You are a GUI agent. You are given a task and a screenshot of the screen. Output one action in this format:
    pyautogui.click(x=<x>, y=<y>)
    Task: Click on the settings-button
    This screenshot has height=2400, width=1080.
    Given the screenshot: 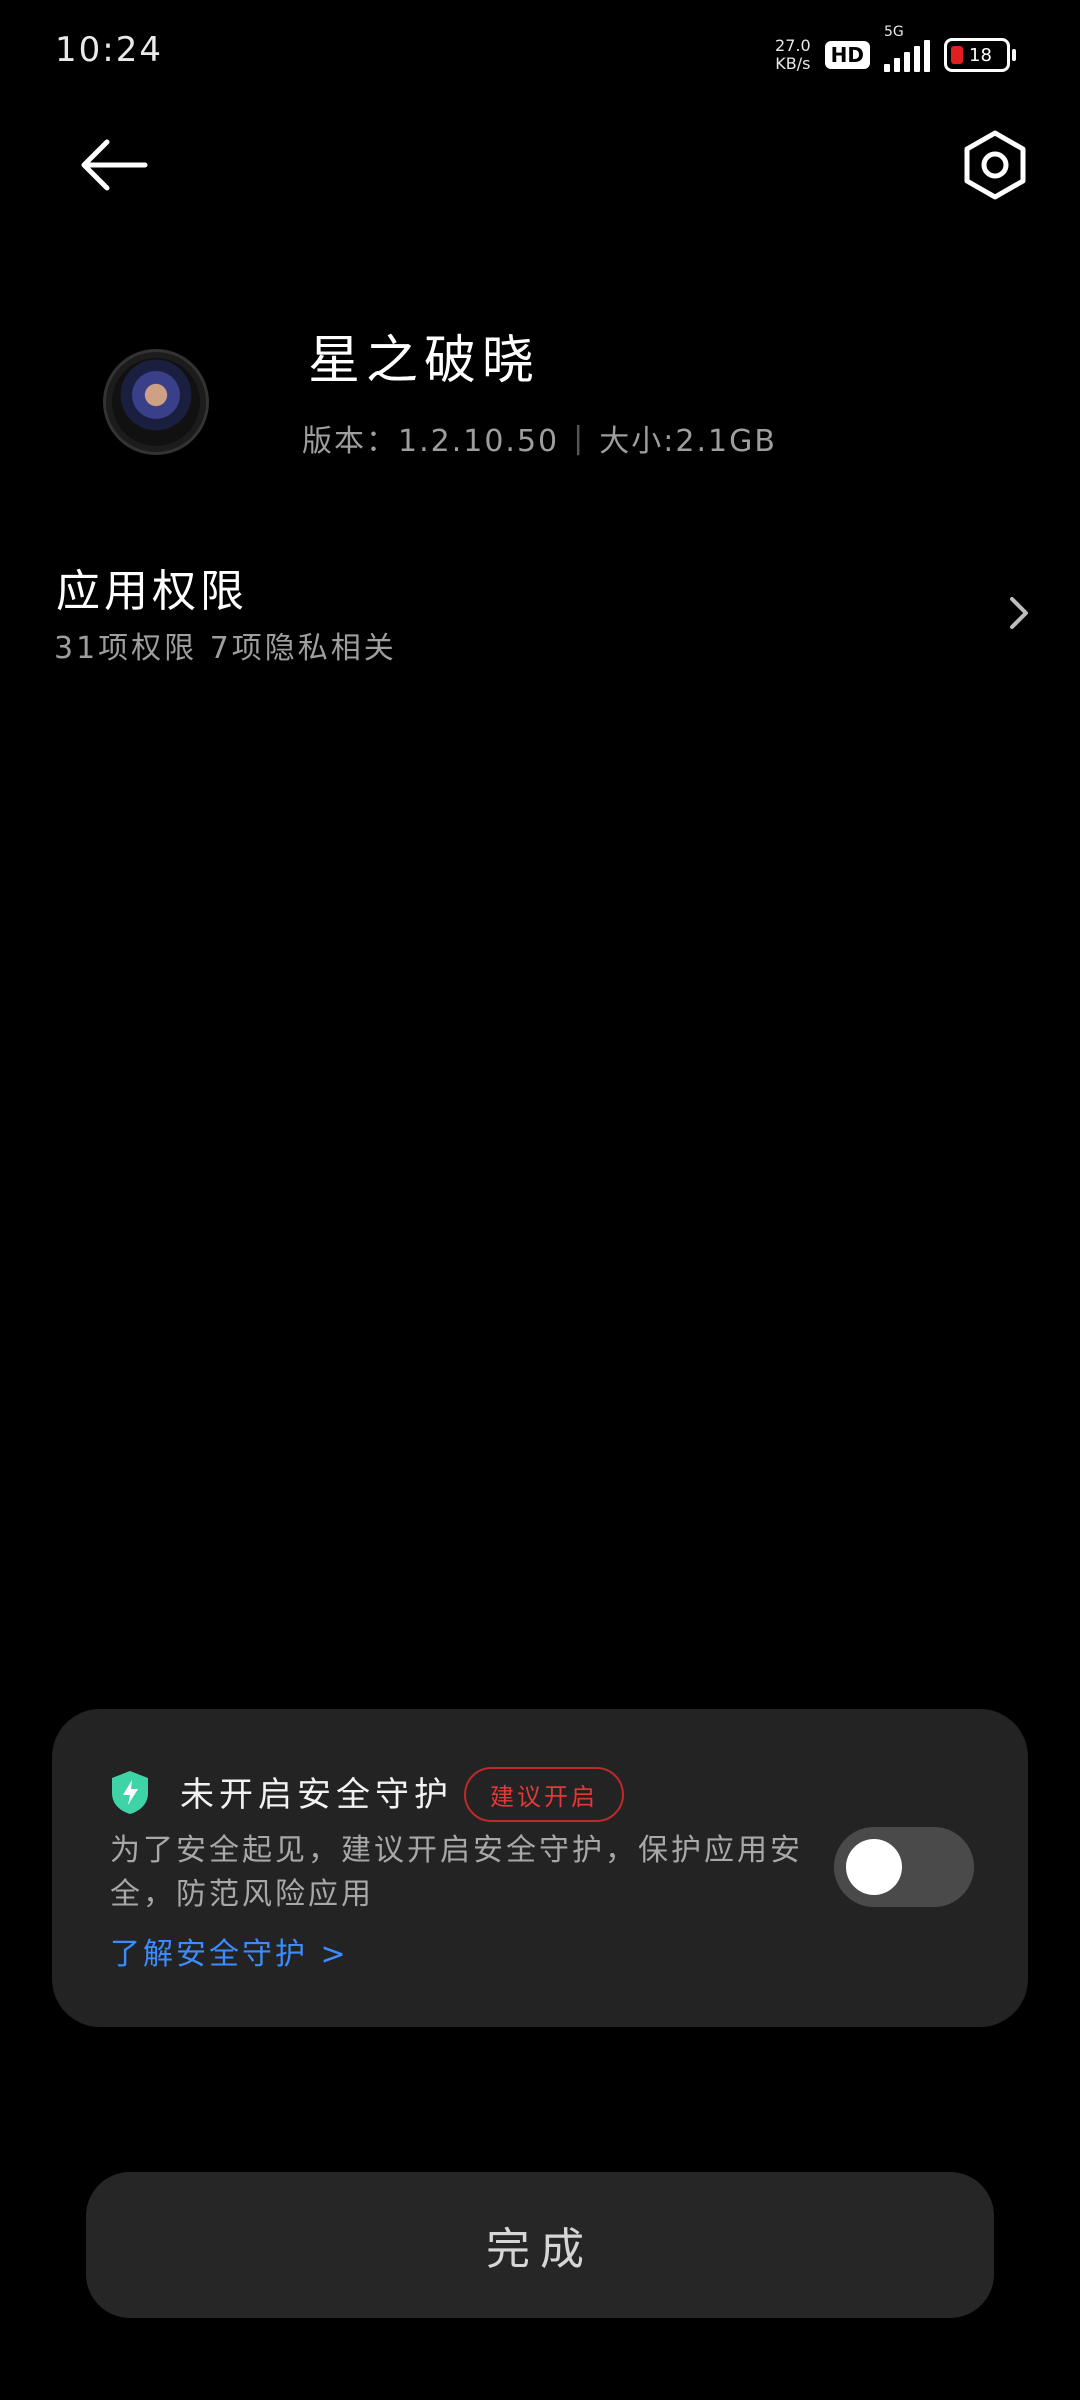 What is the action you would take?
    pyautogui.click(x=995, y=165)
    